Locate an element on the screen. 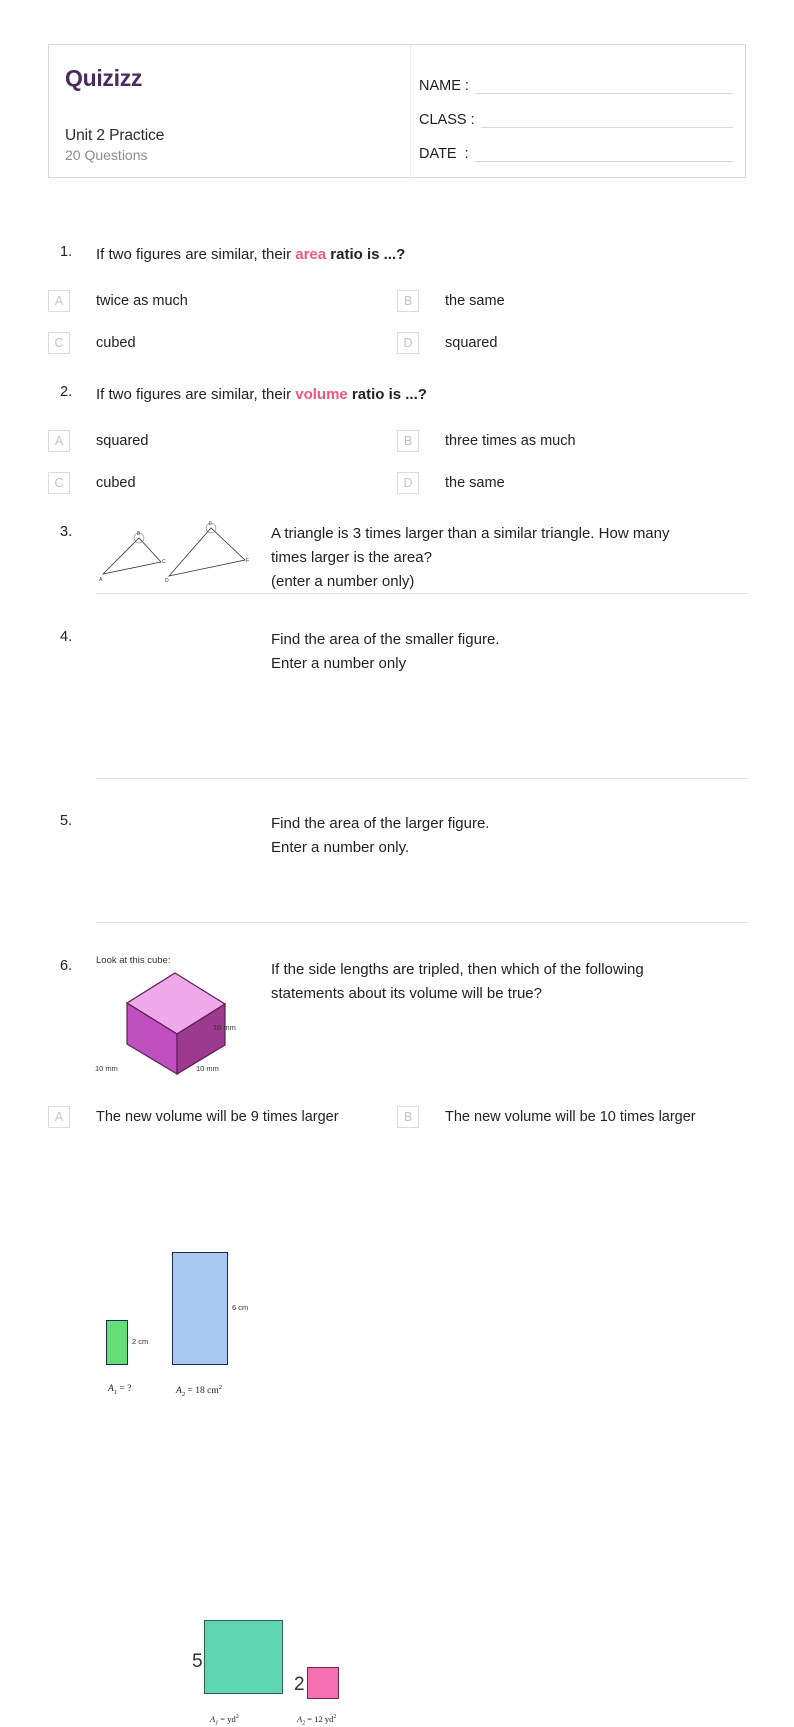 This screenshot has height=1727, width=794. question-1-text-after: ratio is ...? is located at coordinates (366, 254).